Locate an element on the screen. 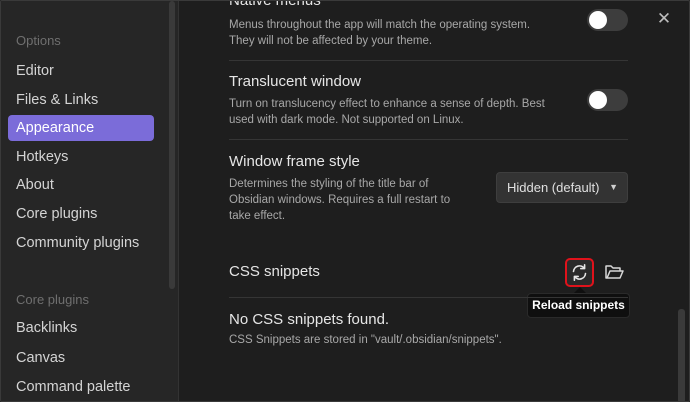  options-section-header: Options is located at coordinates (38, 40).